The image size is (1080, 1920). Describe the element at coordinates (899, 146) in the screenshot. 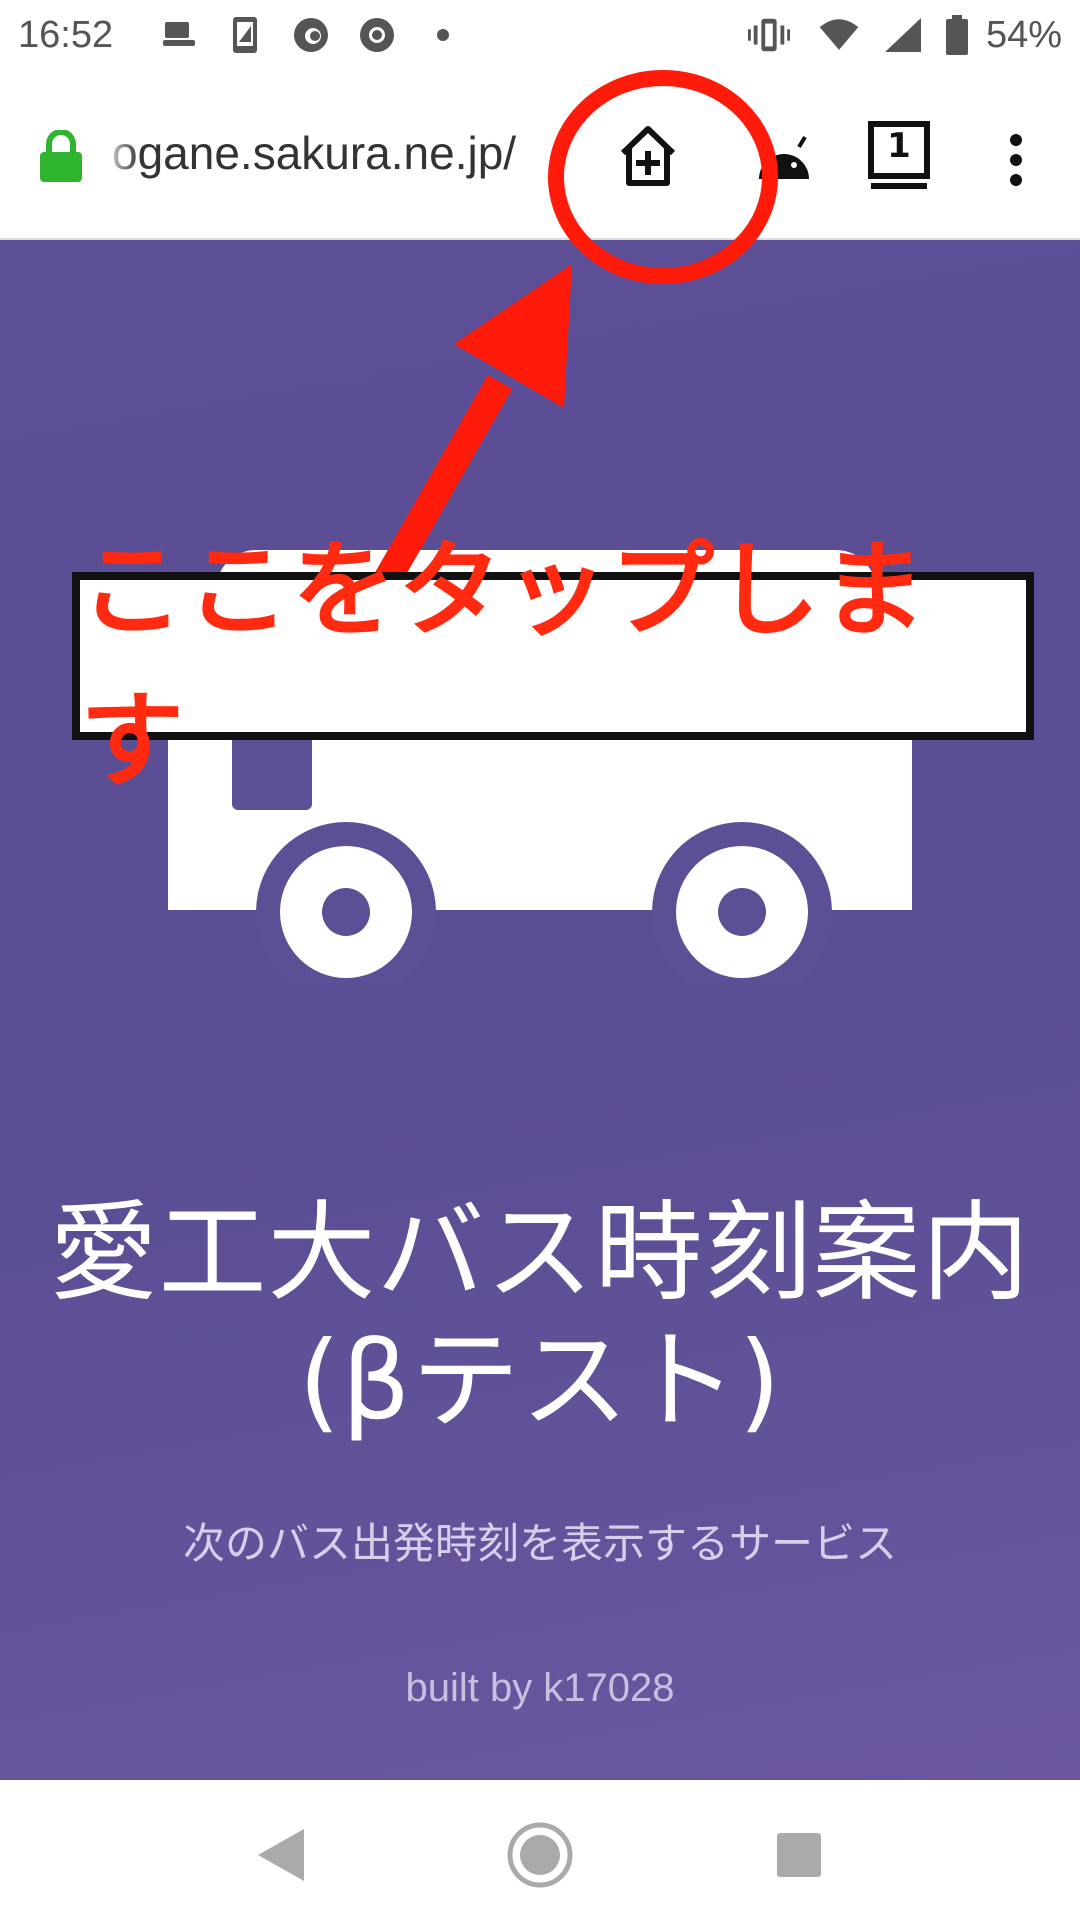

I see `tab-count: 1` at that location.